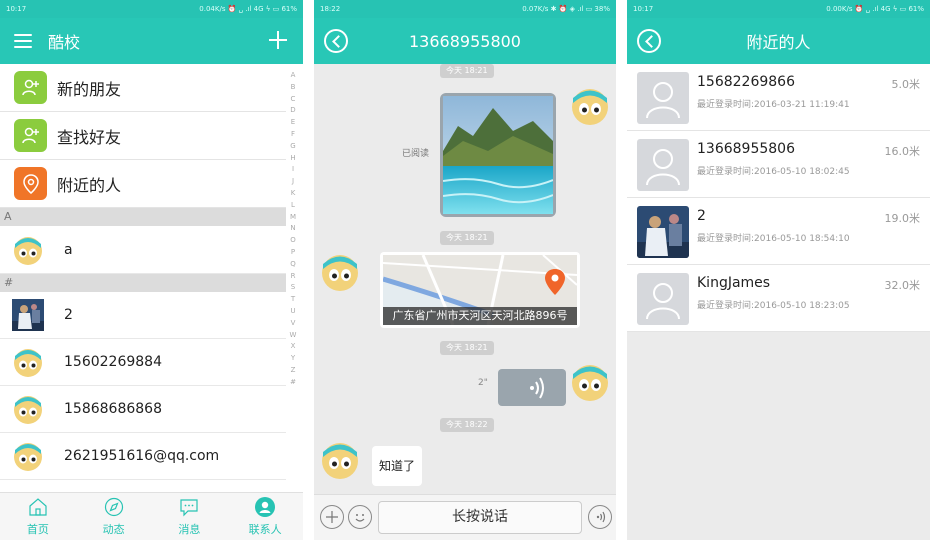 The width and height of the screenshot is (930, 540). Describe the element at coordinates (293, 241) in the screenshot. I see `index-letter: O` at that location.